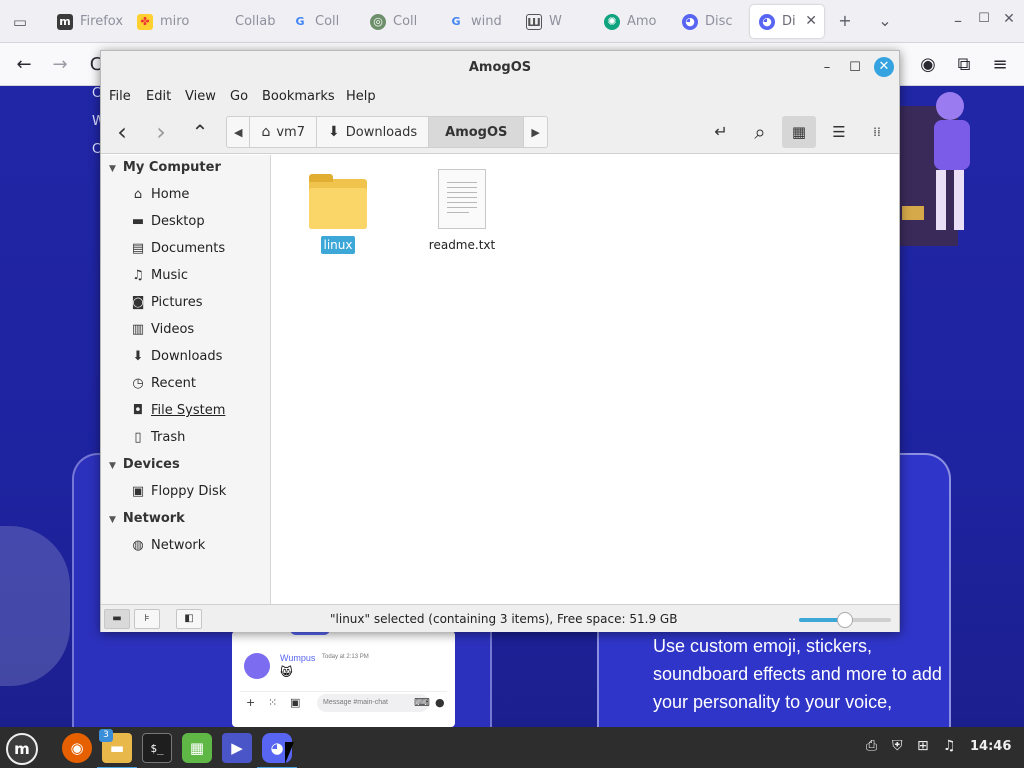  What do you see at coordinates (958, 20) in the screenshot?
I see `minimize-icon: –` at bounding box center [958, 20].